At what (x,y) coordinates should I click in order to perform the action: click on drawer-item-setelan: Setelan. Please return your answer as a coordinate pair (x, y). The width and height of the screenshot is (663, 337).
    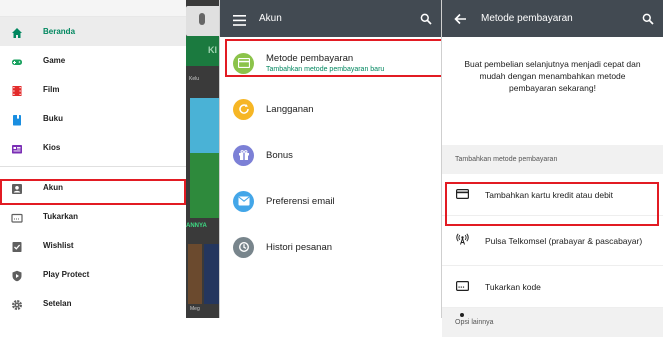
    Looking at the image, I should click on (93, 303).